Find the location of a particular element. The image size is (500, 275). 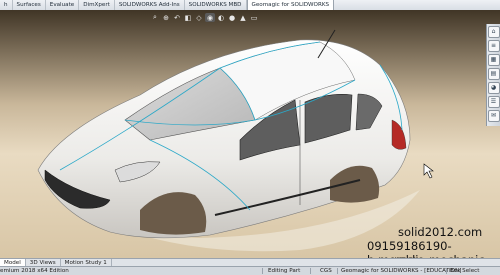

task-pane-tabs: ⌂ ≡ ▦ ▤ ◕ ☰ ✉ is located at coordinates (493, 75).